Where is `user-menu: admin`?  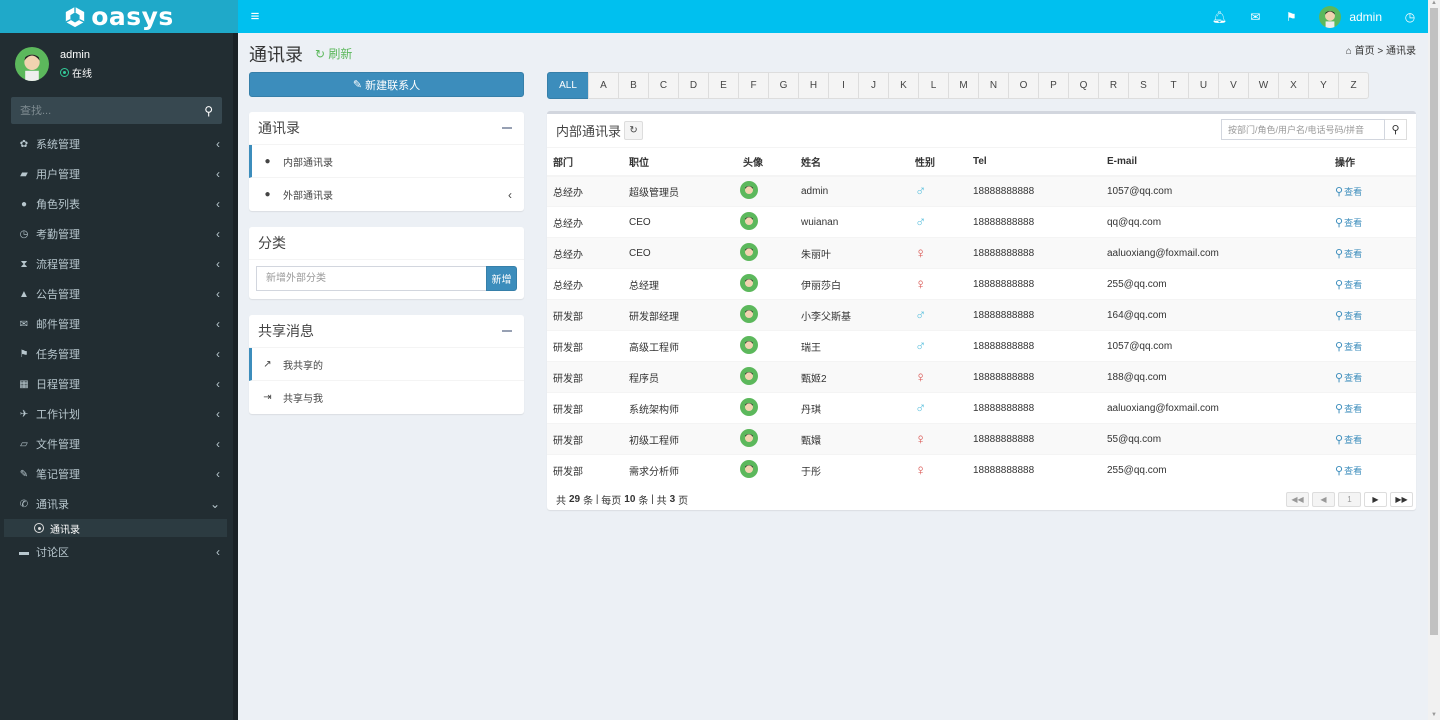 user-menu: admin is located at coordinates (1350, 16).